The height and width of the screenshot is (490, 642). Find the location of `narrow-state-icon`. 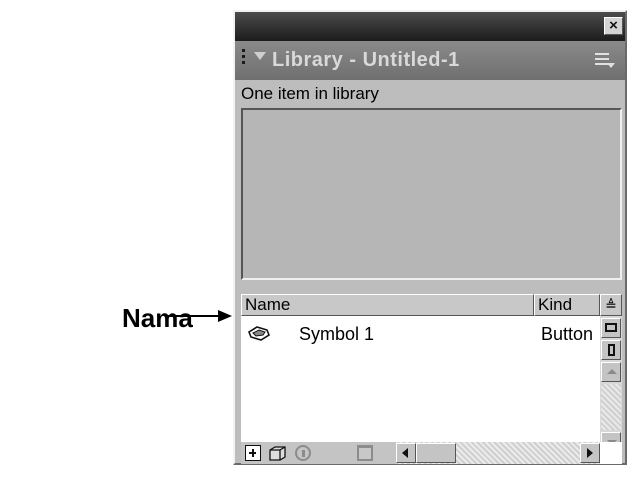

narrow-state-icon is located at coordinates (611, 350).